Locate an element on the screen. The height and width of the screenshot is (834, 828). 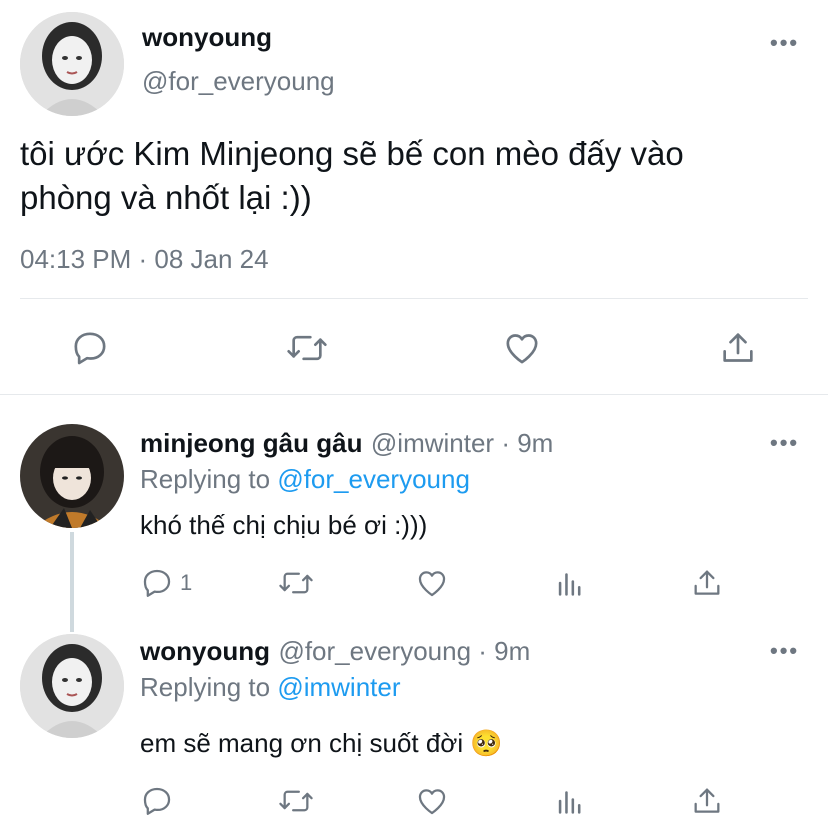
reply-count: 1 is located at coordinates (186, 582).